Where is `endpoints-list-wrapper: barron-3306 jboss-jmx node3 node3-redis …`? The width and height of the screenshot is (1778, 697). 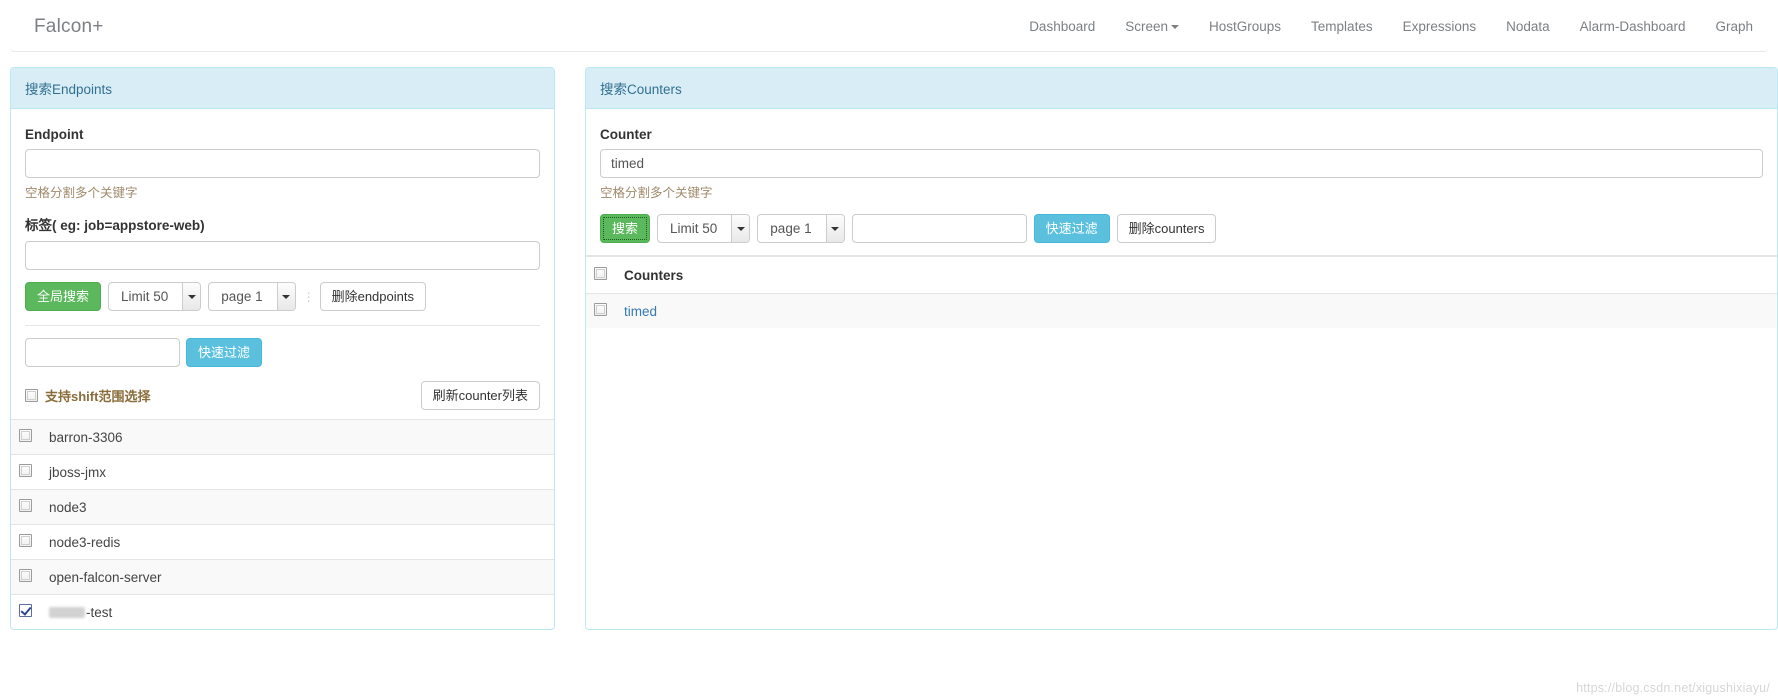
endpoints-list-wrapper: barron-3306 jboss-jmx node3 node3-redis … is located at coordinates (282, 524).